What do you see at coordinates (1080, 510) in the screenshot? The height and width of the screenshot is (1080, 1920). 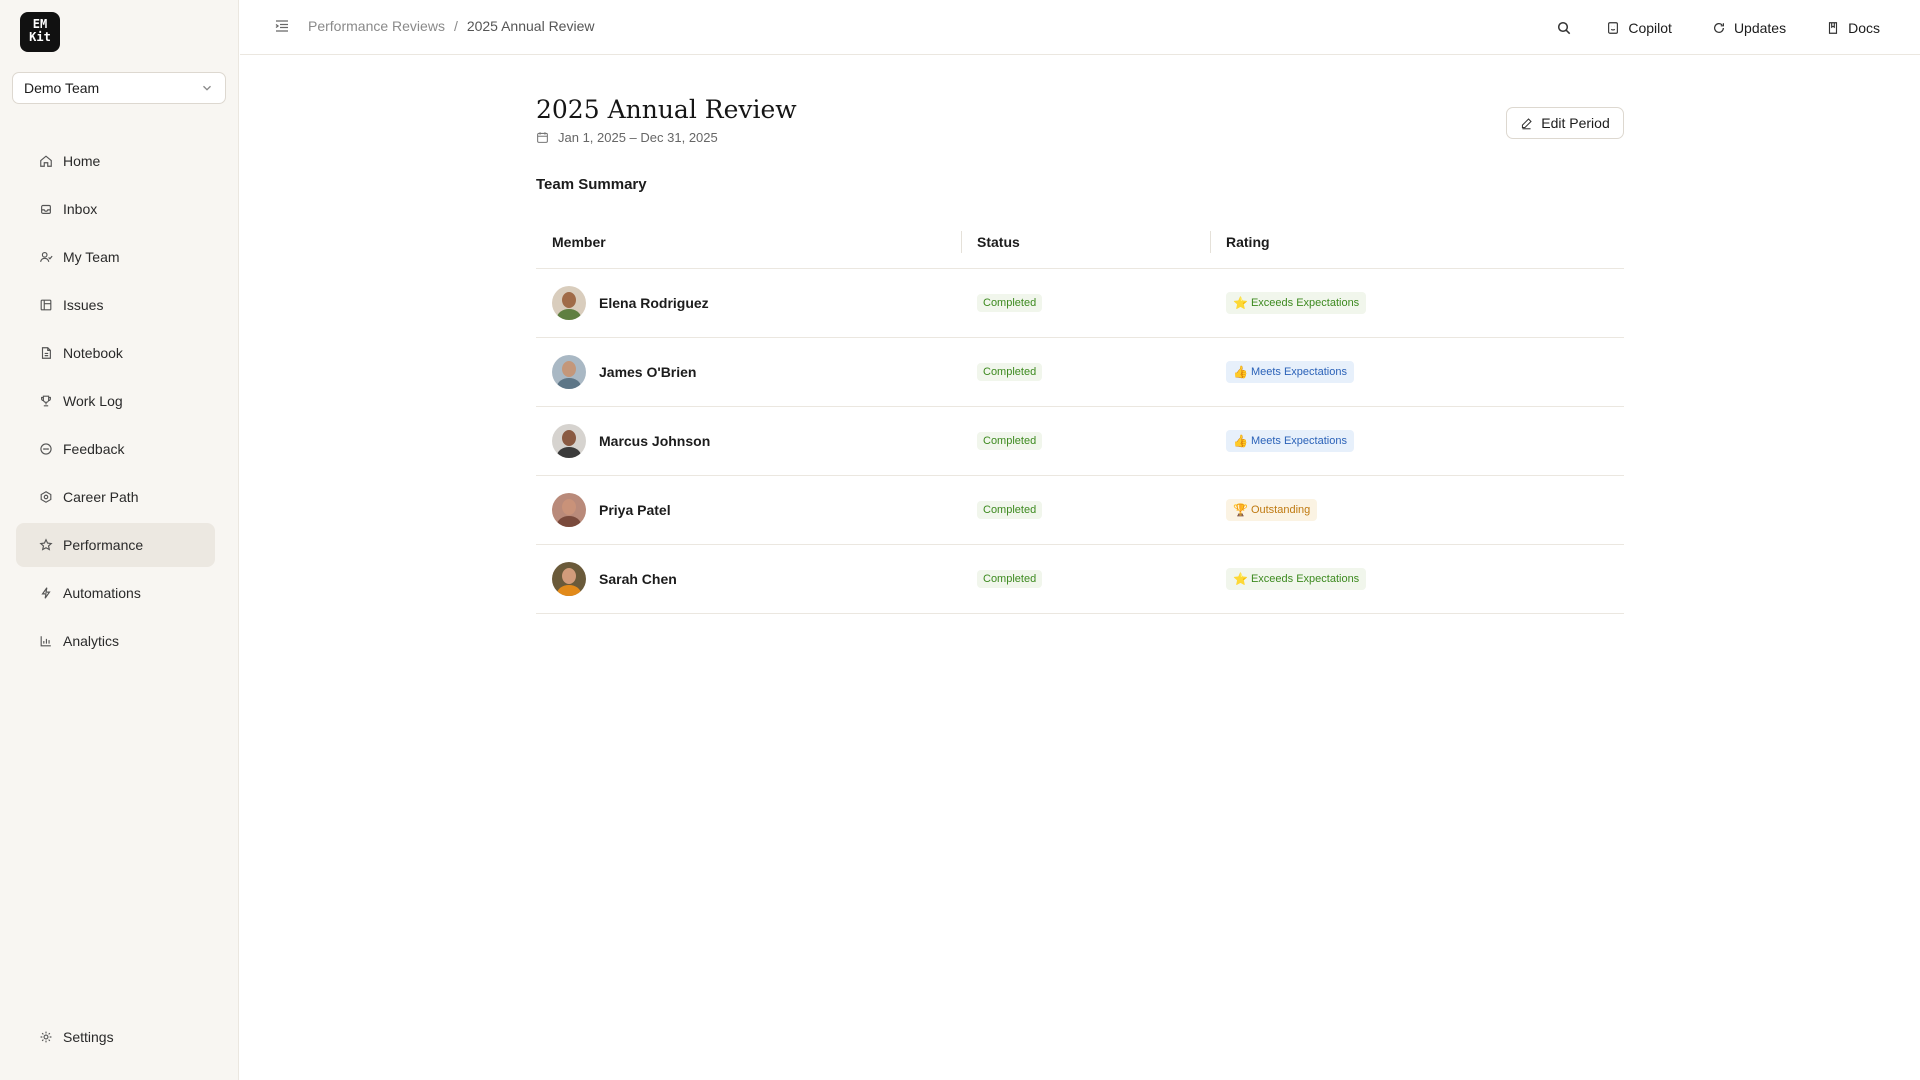 I see `table-row: Priya Patel Completed 🏆 Outstanding` at bounding box center [1080, 510].